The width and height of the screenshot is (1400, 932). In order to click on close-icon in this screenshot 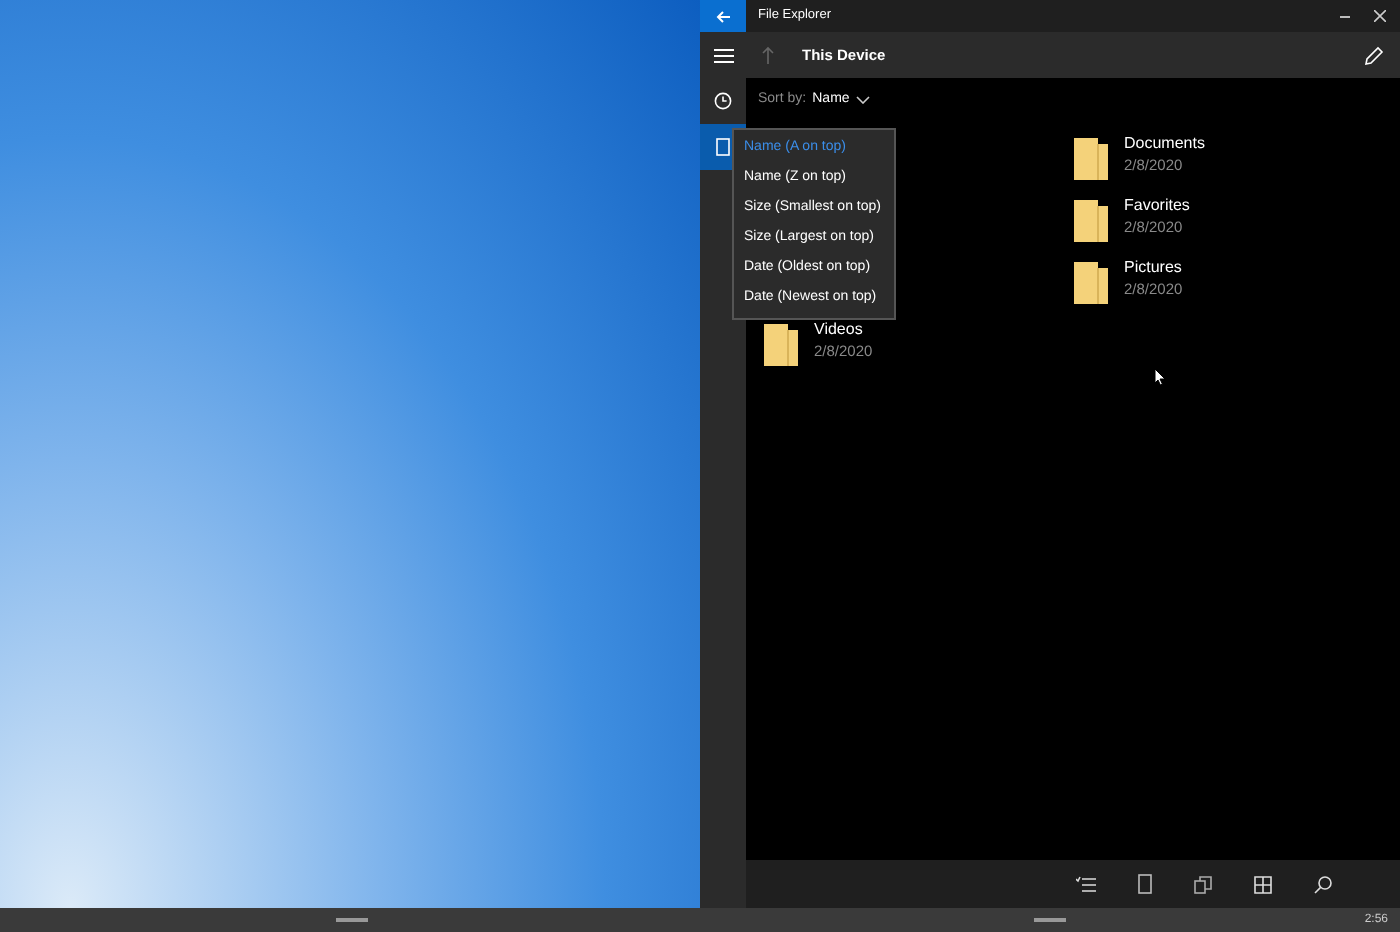, I will do `click(1380, 16)`.